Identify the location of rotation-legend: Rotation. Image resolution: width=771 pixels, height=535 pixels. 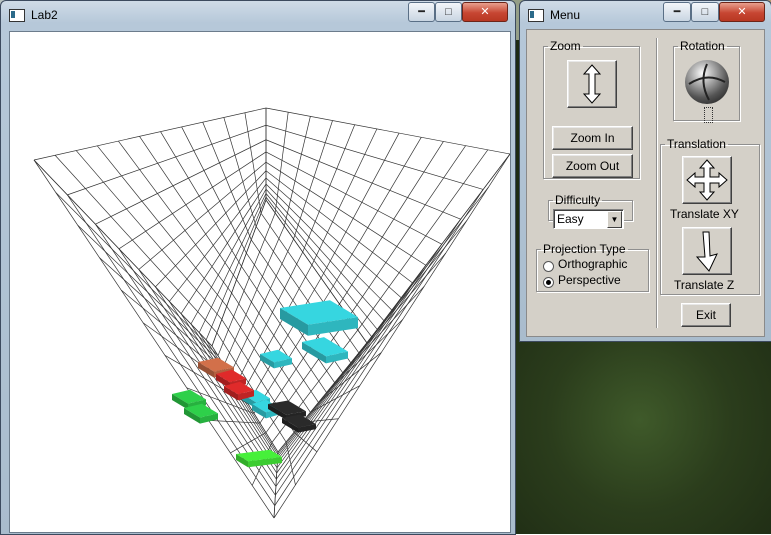
(702, 46).